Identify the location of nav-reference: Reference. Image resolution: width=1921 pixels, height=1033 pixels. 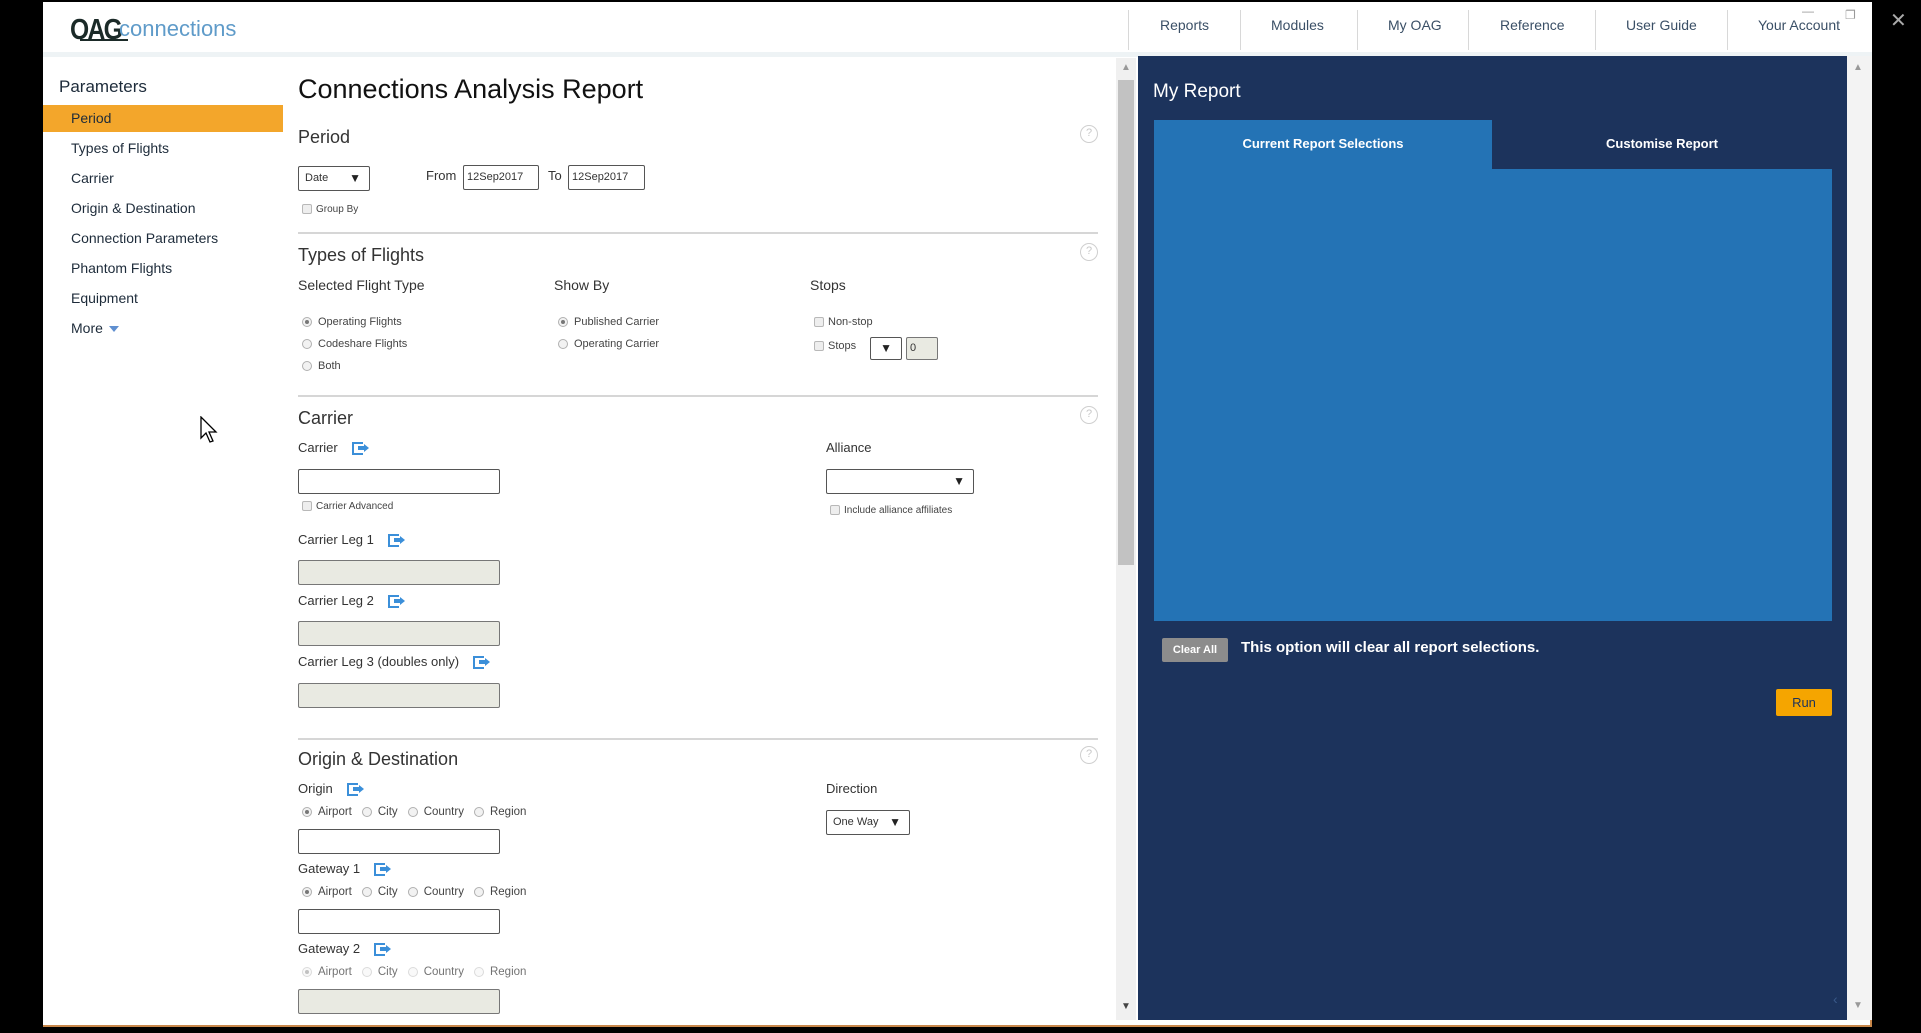
(1532, 25).